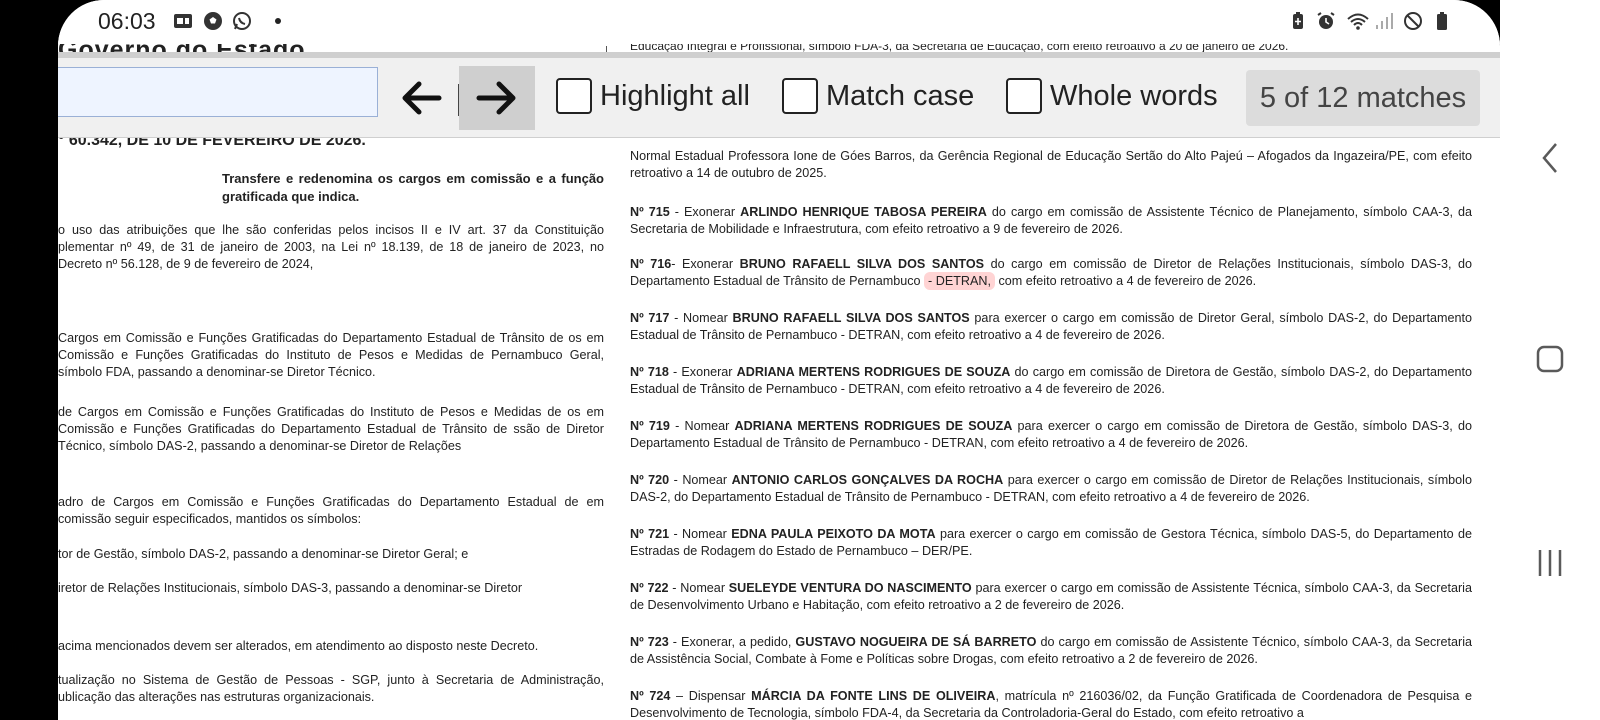  I want to click on next-match-button, so click(497, 98).